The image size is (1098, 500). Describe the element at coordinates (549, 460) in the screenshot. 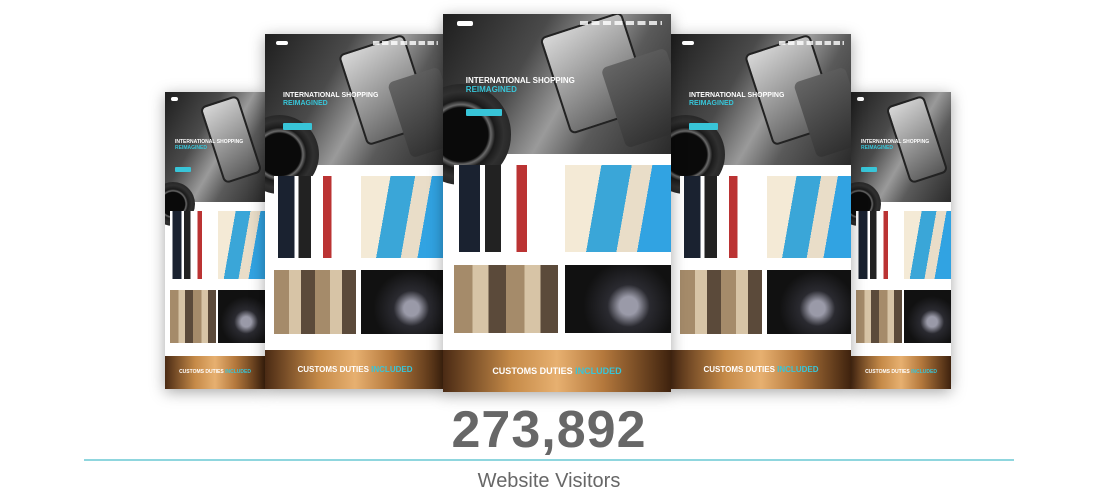

I see `divider-line` at that location.